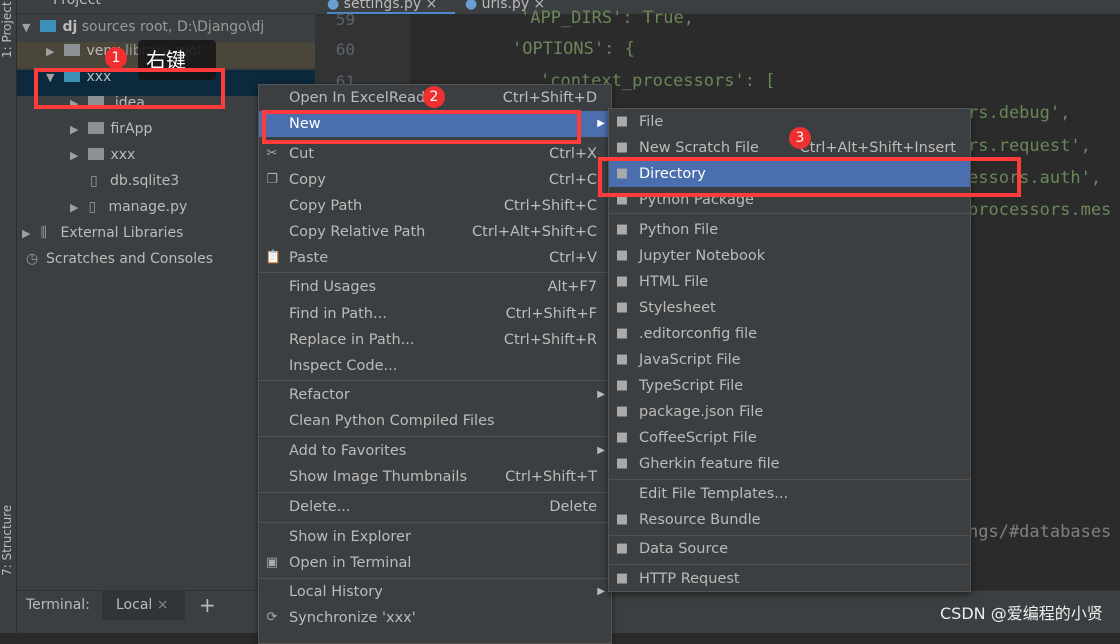 Image resolution: width=1120 pixels, height=644 pixels. I want to click on menu-item: Refactor ▶, so click(435, 395).